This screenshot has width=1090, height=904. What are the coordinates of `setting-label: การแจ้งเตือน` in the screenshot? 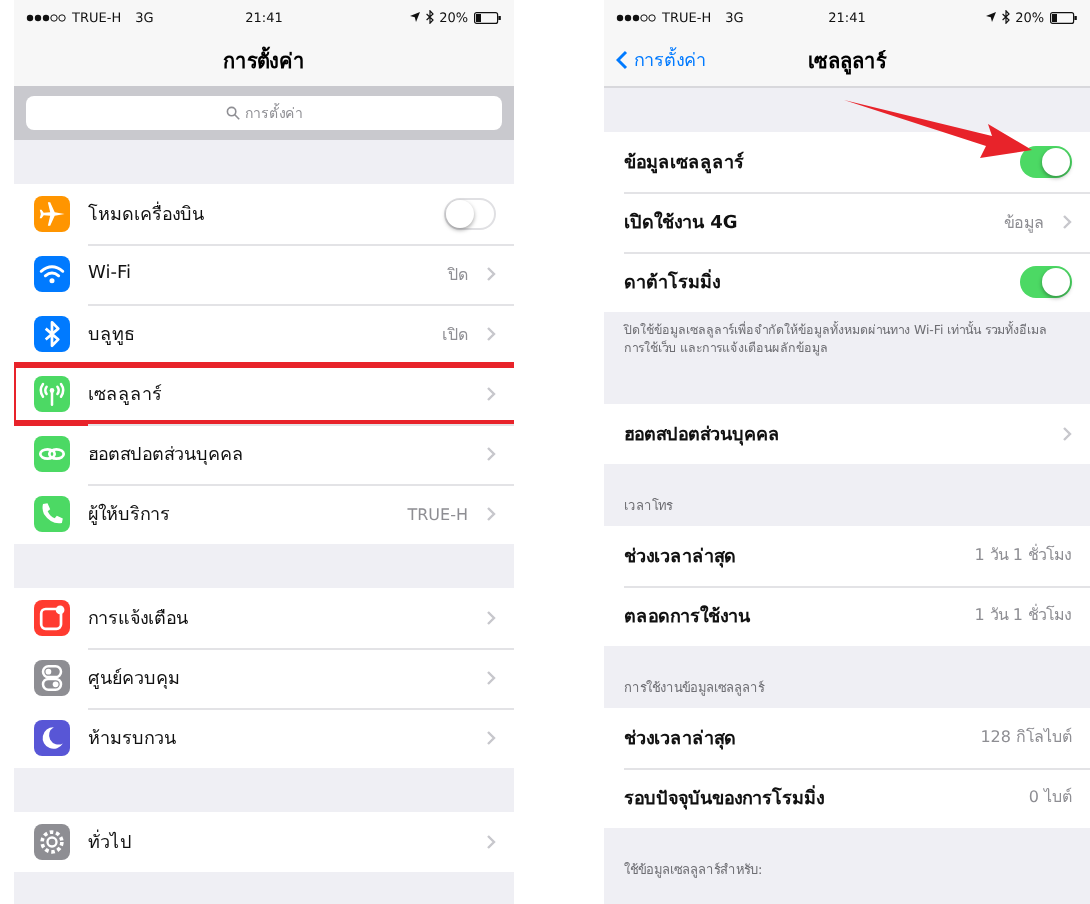 It's located at (278, 618).